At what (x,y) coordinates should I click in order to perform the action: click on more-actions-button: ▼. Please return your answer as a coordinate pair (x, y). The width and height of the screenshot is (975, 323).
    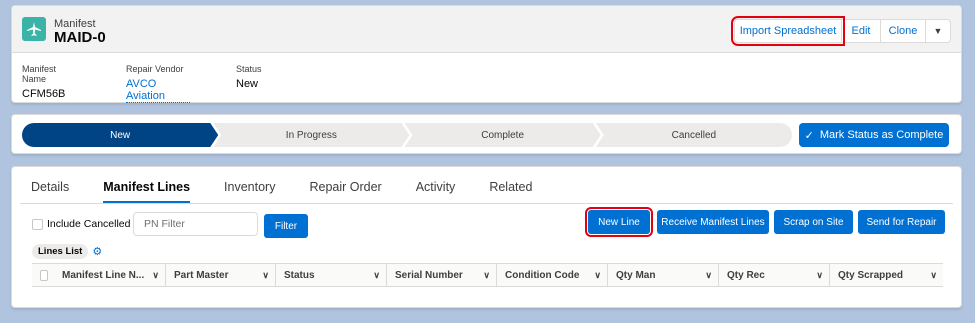
    Looking at the image, I should click on (938, 31).